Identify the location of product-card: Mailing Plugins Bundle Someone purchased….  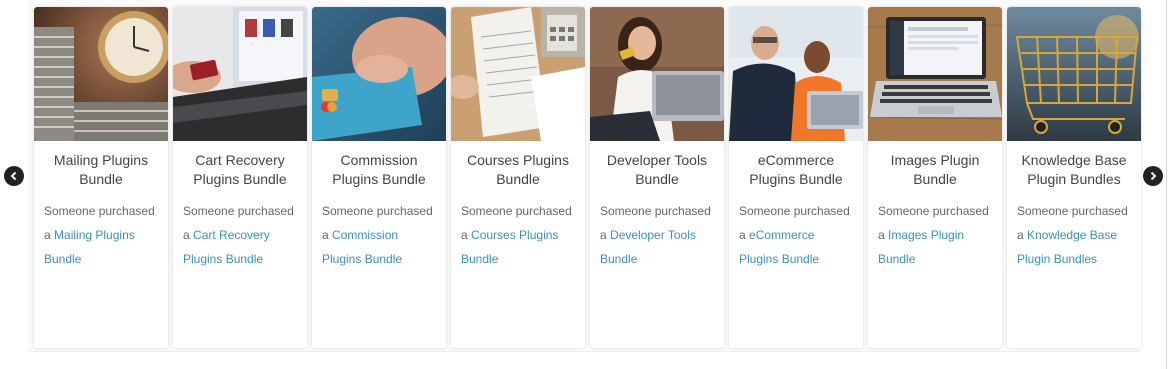
(101, 177).